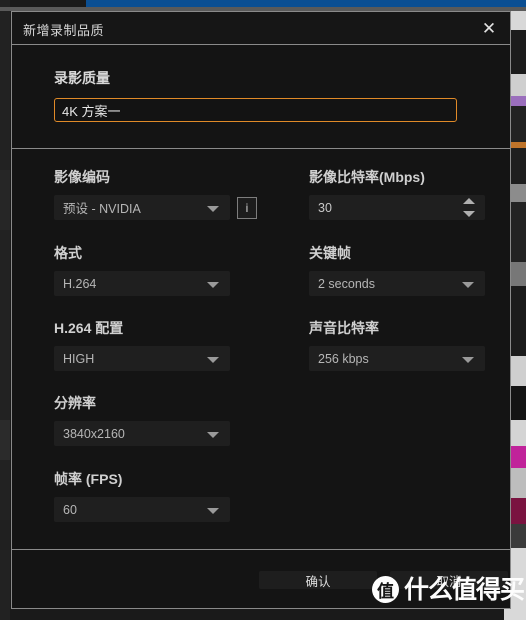  What do you see at coordinates (142, 269) in the screenshot?
I see `field-format: 格式 H.264` at bounding box center [142, 269].